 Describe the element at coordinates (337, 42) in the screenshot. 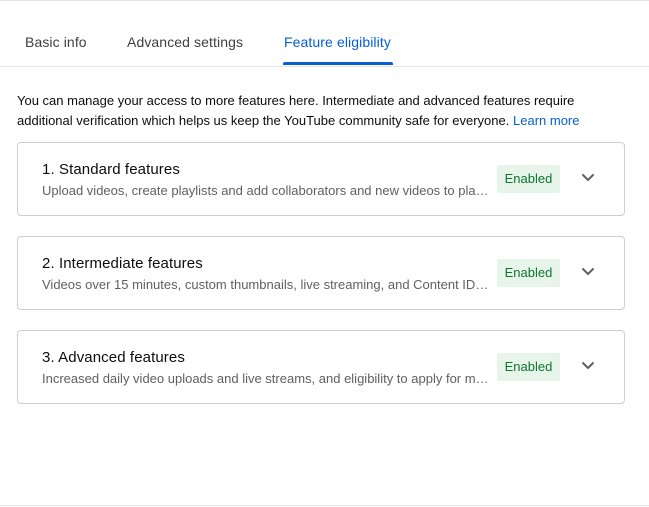

I see `tab-feature-eligibility: Feature eligibility` at that location.